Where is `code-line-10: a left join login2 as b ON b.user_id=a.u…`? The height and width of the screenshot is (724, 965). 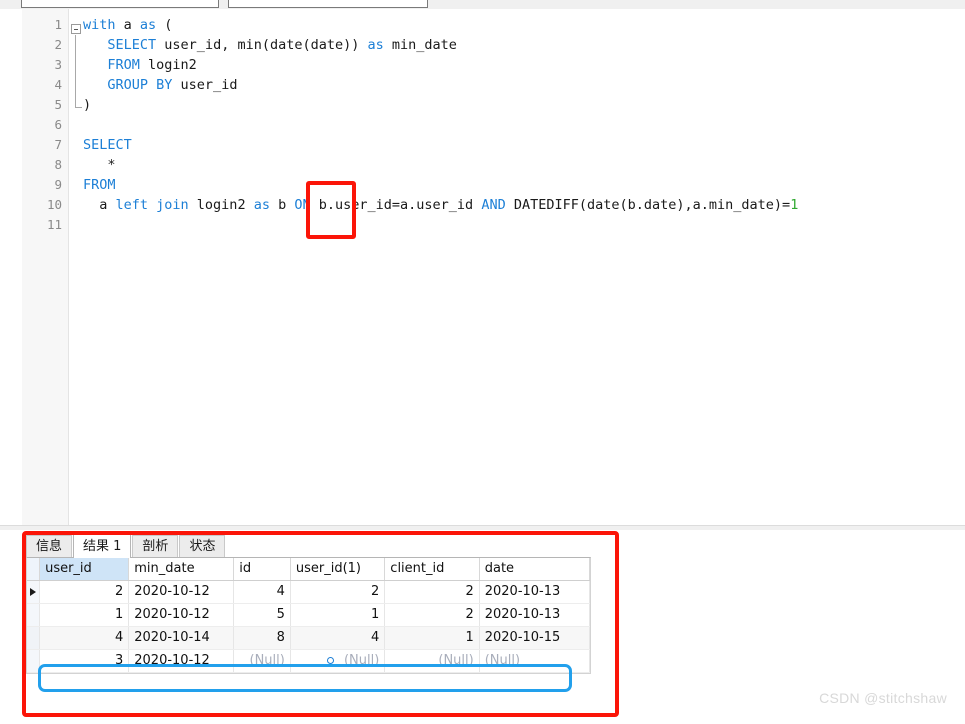 code-line-10: a left join login2 as b ON b.user_id=a.u… is located at coordinates (516, 205).